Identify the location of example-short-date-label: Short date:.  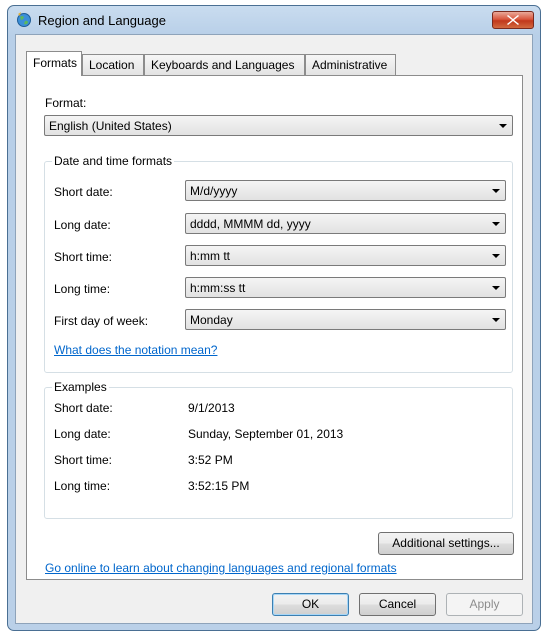
(83, 408).